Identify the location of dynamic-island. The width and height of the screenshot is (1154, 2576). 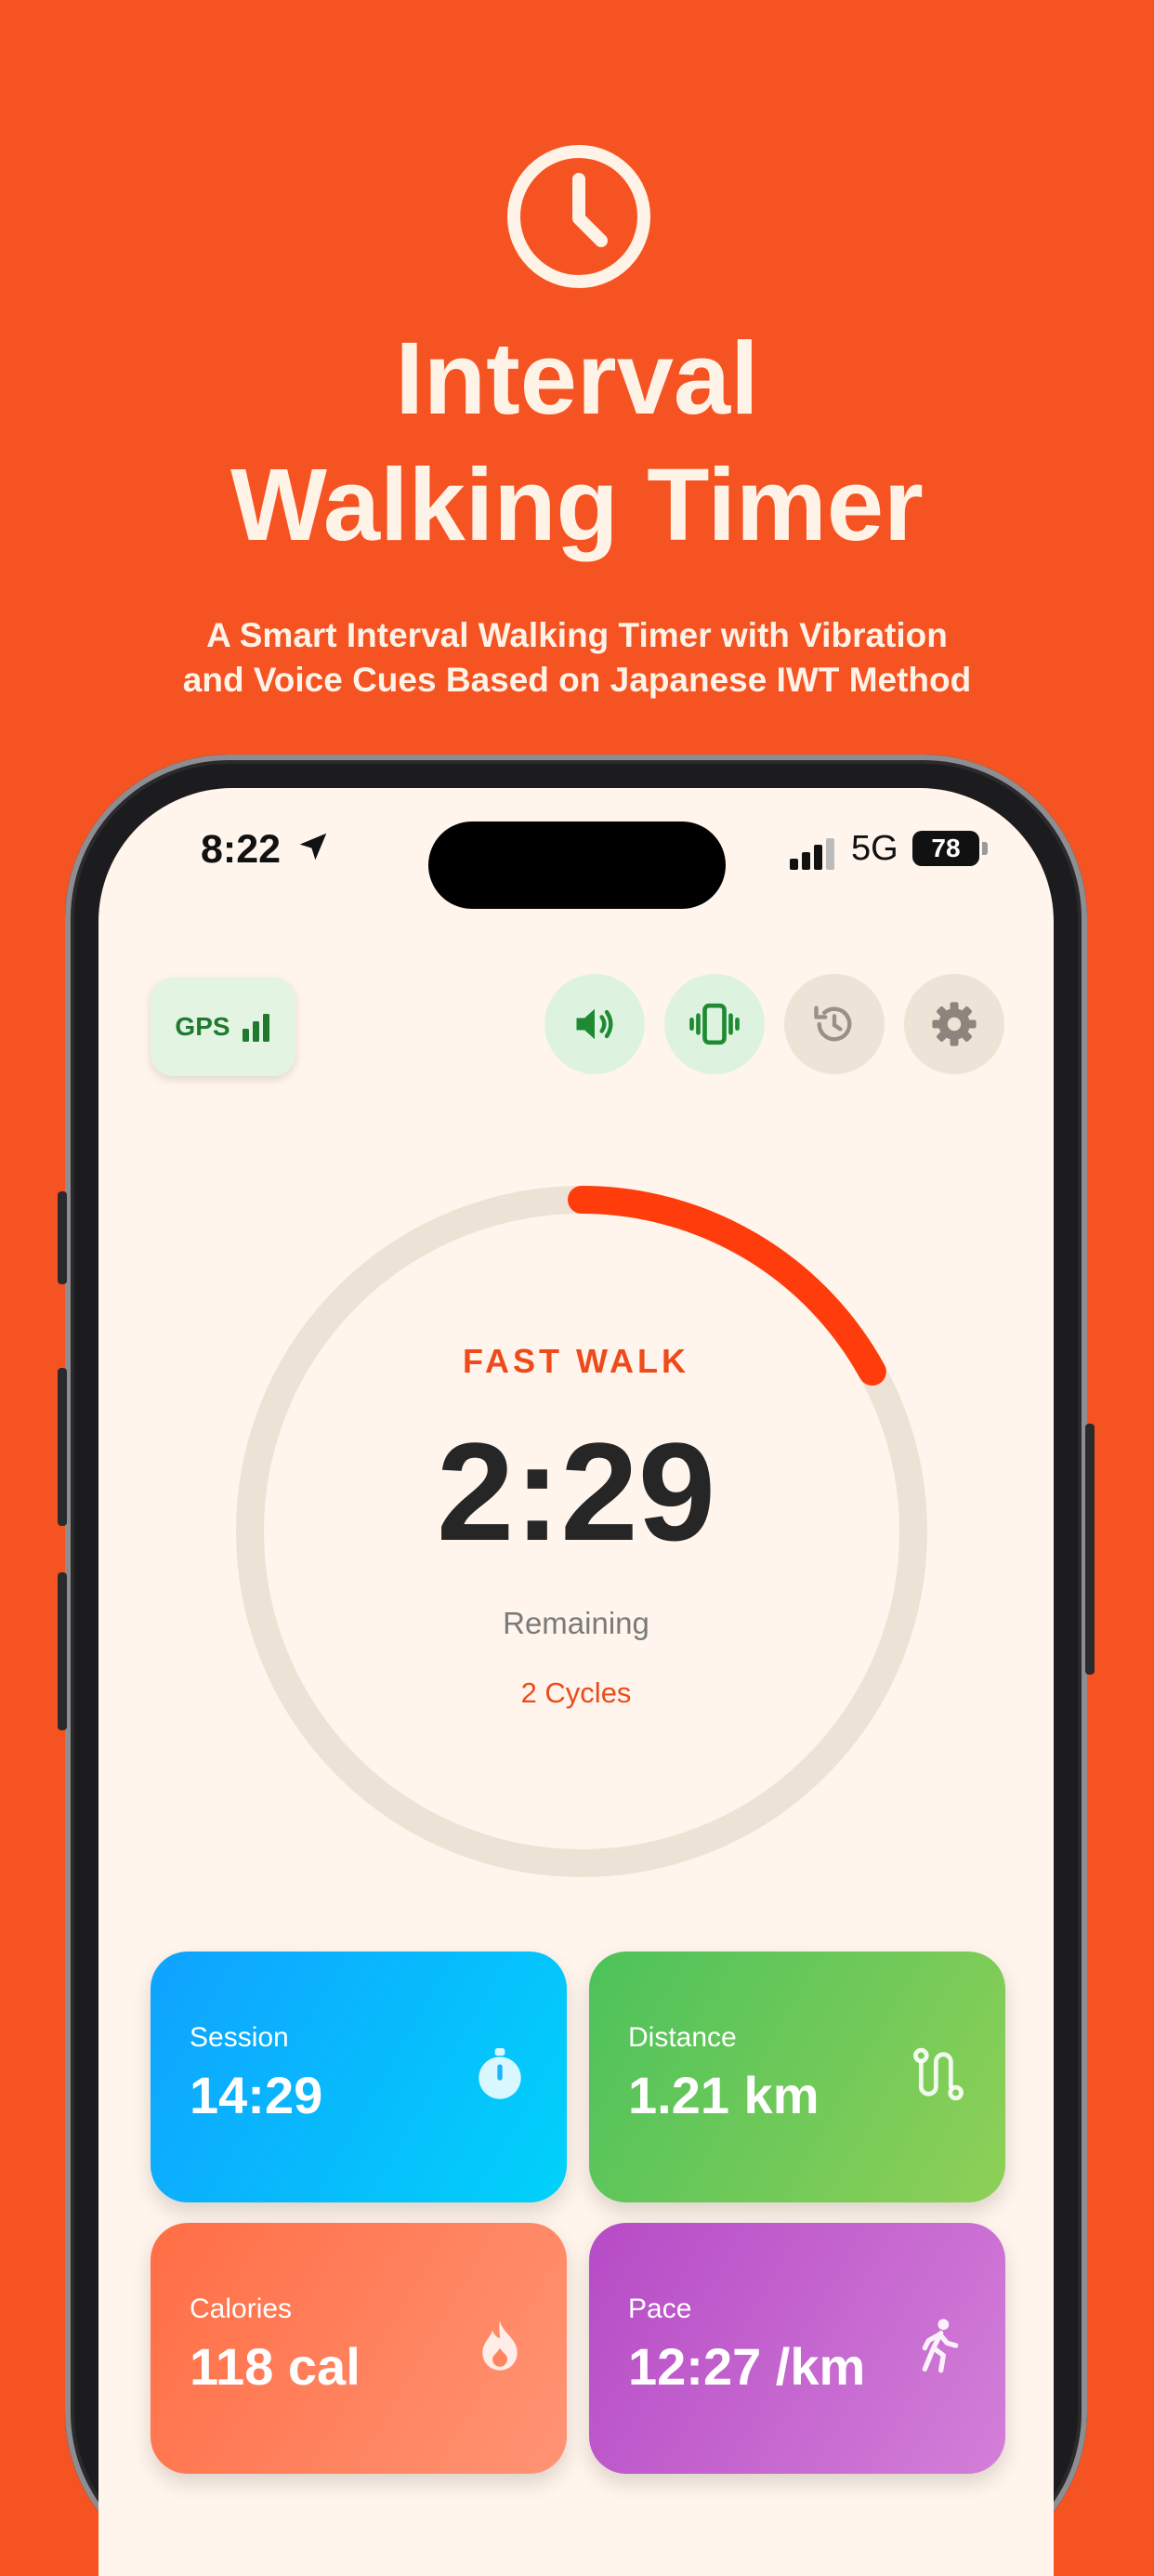
(577, 865).